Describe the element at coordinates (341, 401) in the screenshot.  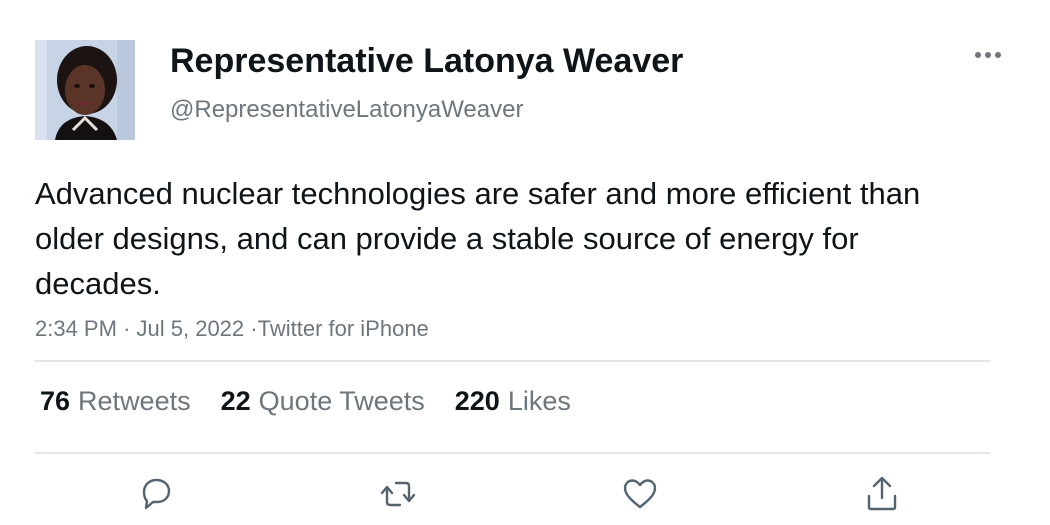
I see `quote-tweets-label: Quote Tweets` at that location.